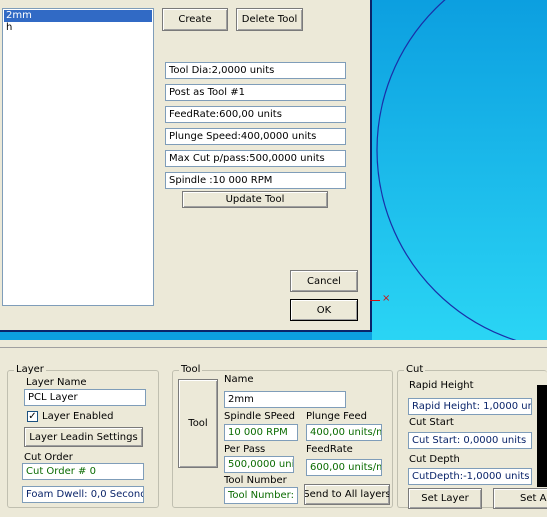 The height and width of the screenshot is (517, 547). What do you see at coordinates (259, 464) in the screenshot?
I see `per-pass-field: 500,0000 units` at bounding box center [259, 464].